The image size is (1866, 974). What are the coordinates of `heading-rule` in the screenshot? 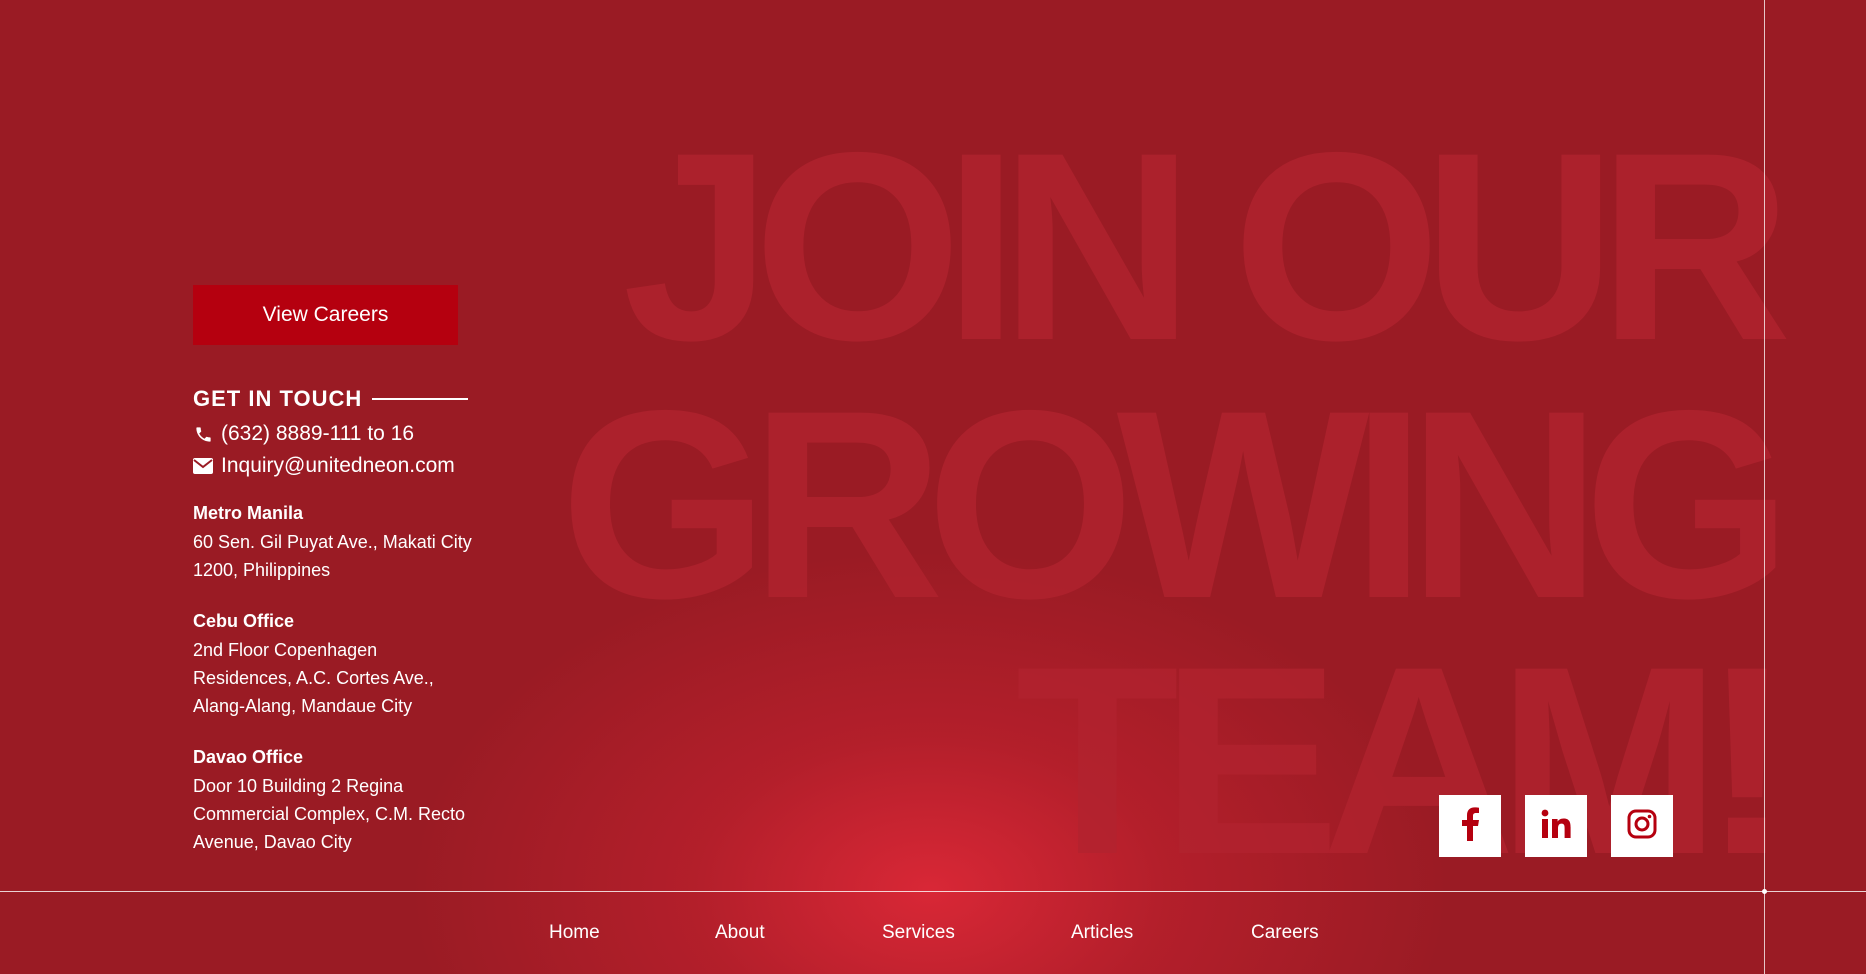 It's located at (420, 399).